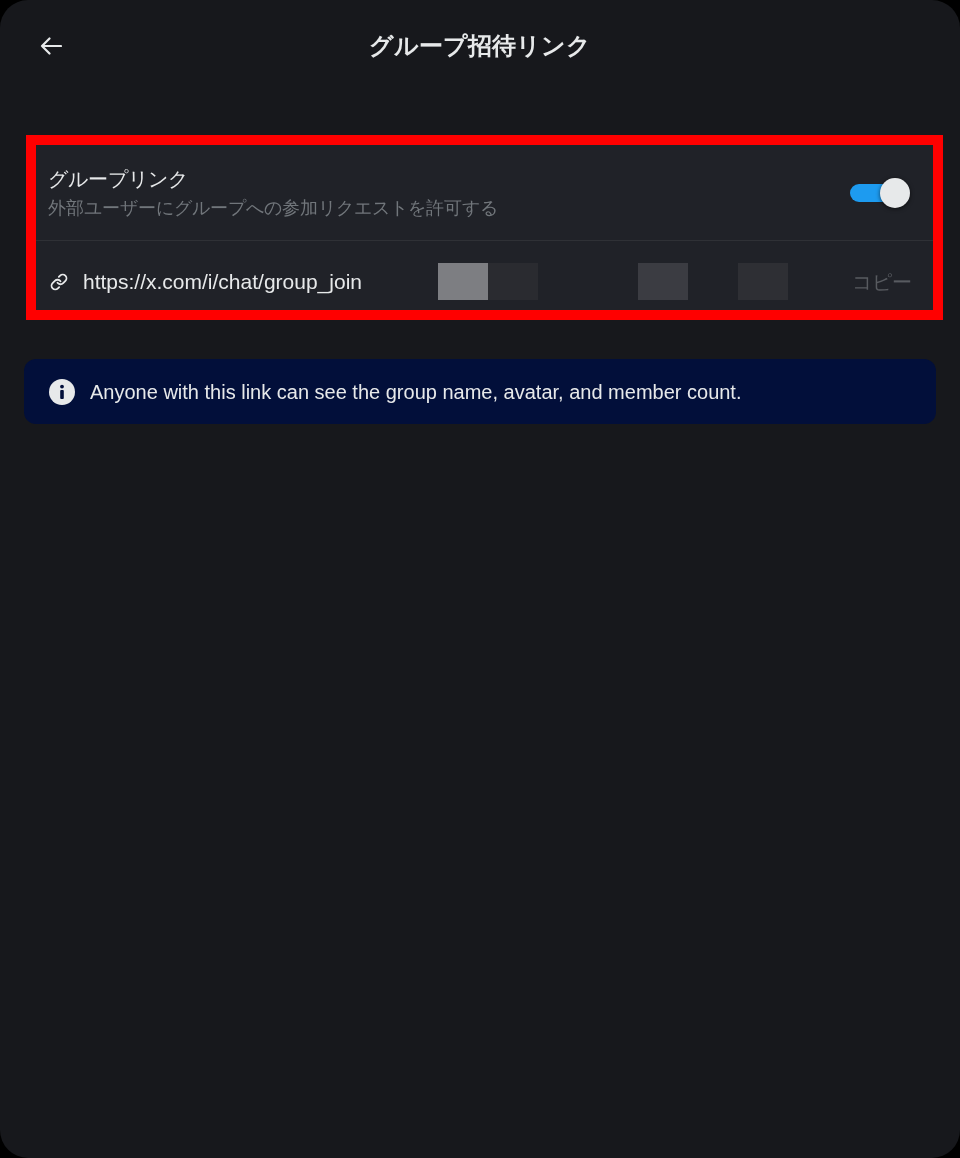 The width and height of the screenshot is (960, 1158). What do you see at coordinates (223, 282) in the screenshot?
I see `invite-url: https://x.com/i/chat/group_join` at bounding box center [223, 282].